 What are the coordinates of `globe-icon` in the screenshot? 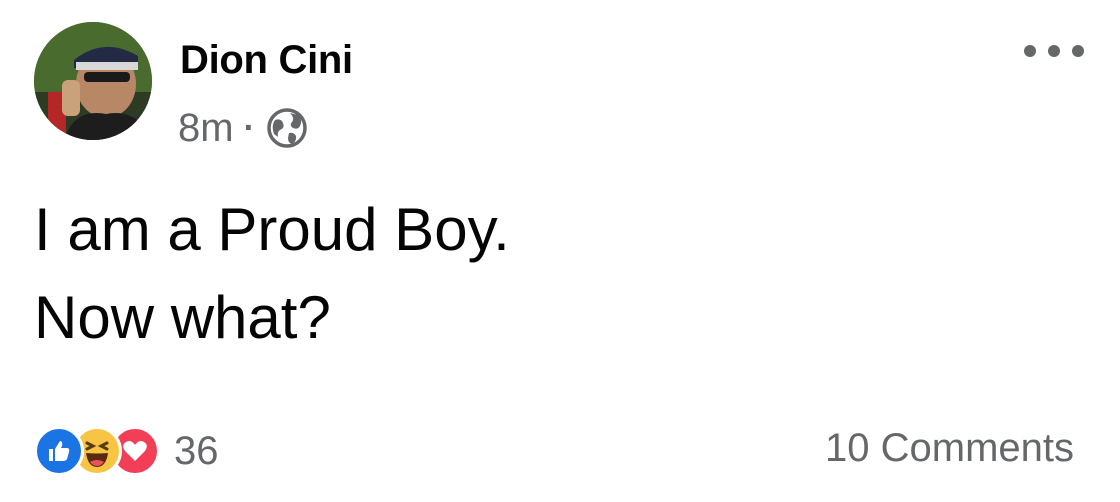 It's located at (287, 128).